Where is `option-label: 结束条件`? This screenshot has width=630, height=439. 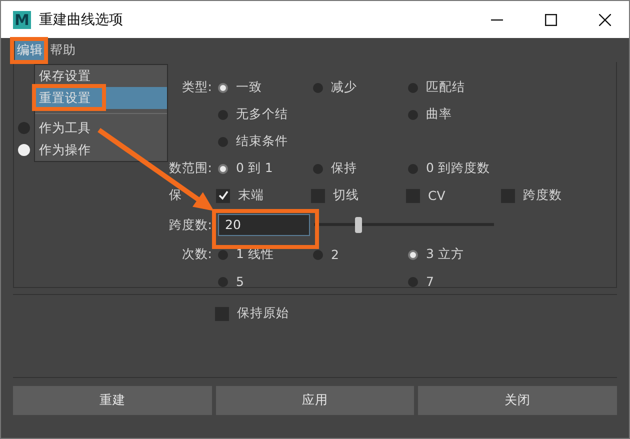 option-label: 结束条件 is located at coordinates (262, 141).